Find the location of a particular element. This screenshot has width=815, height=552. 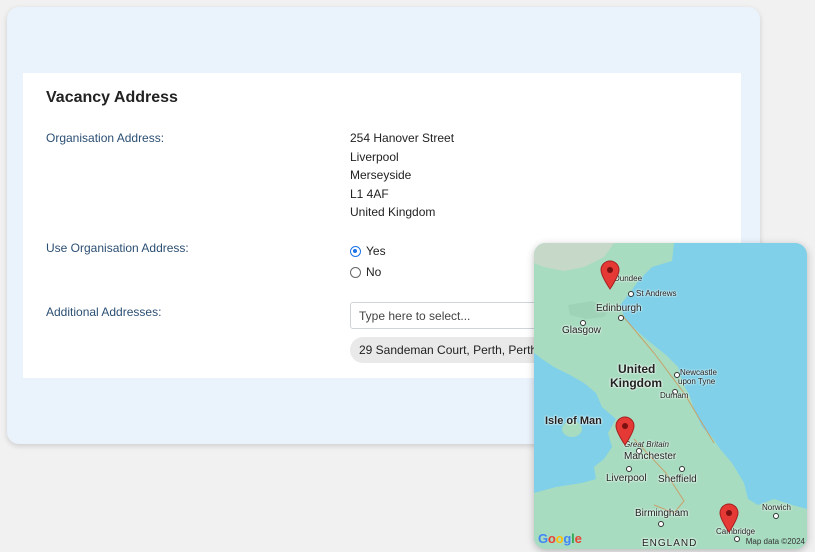

map-label-durham: Durham is located at coordinates (674, 395).